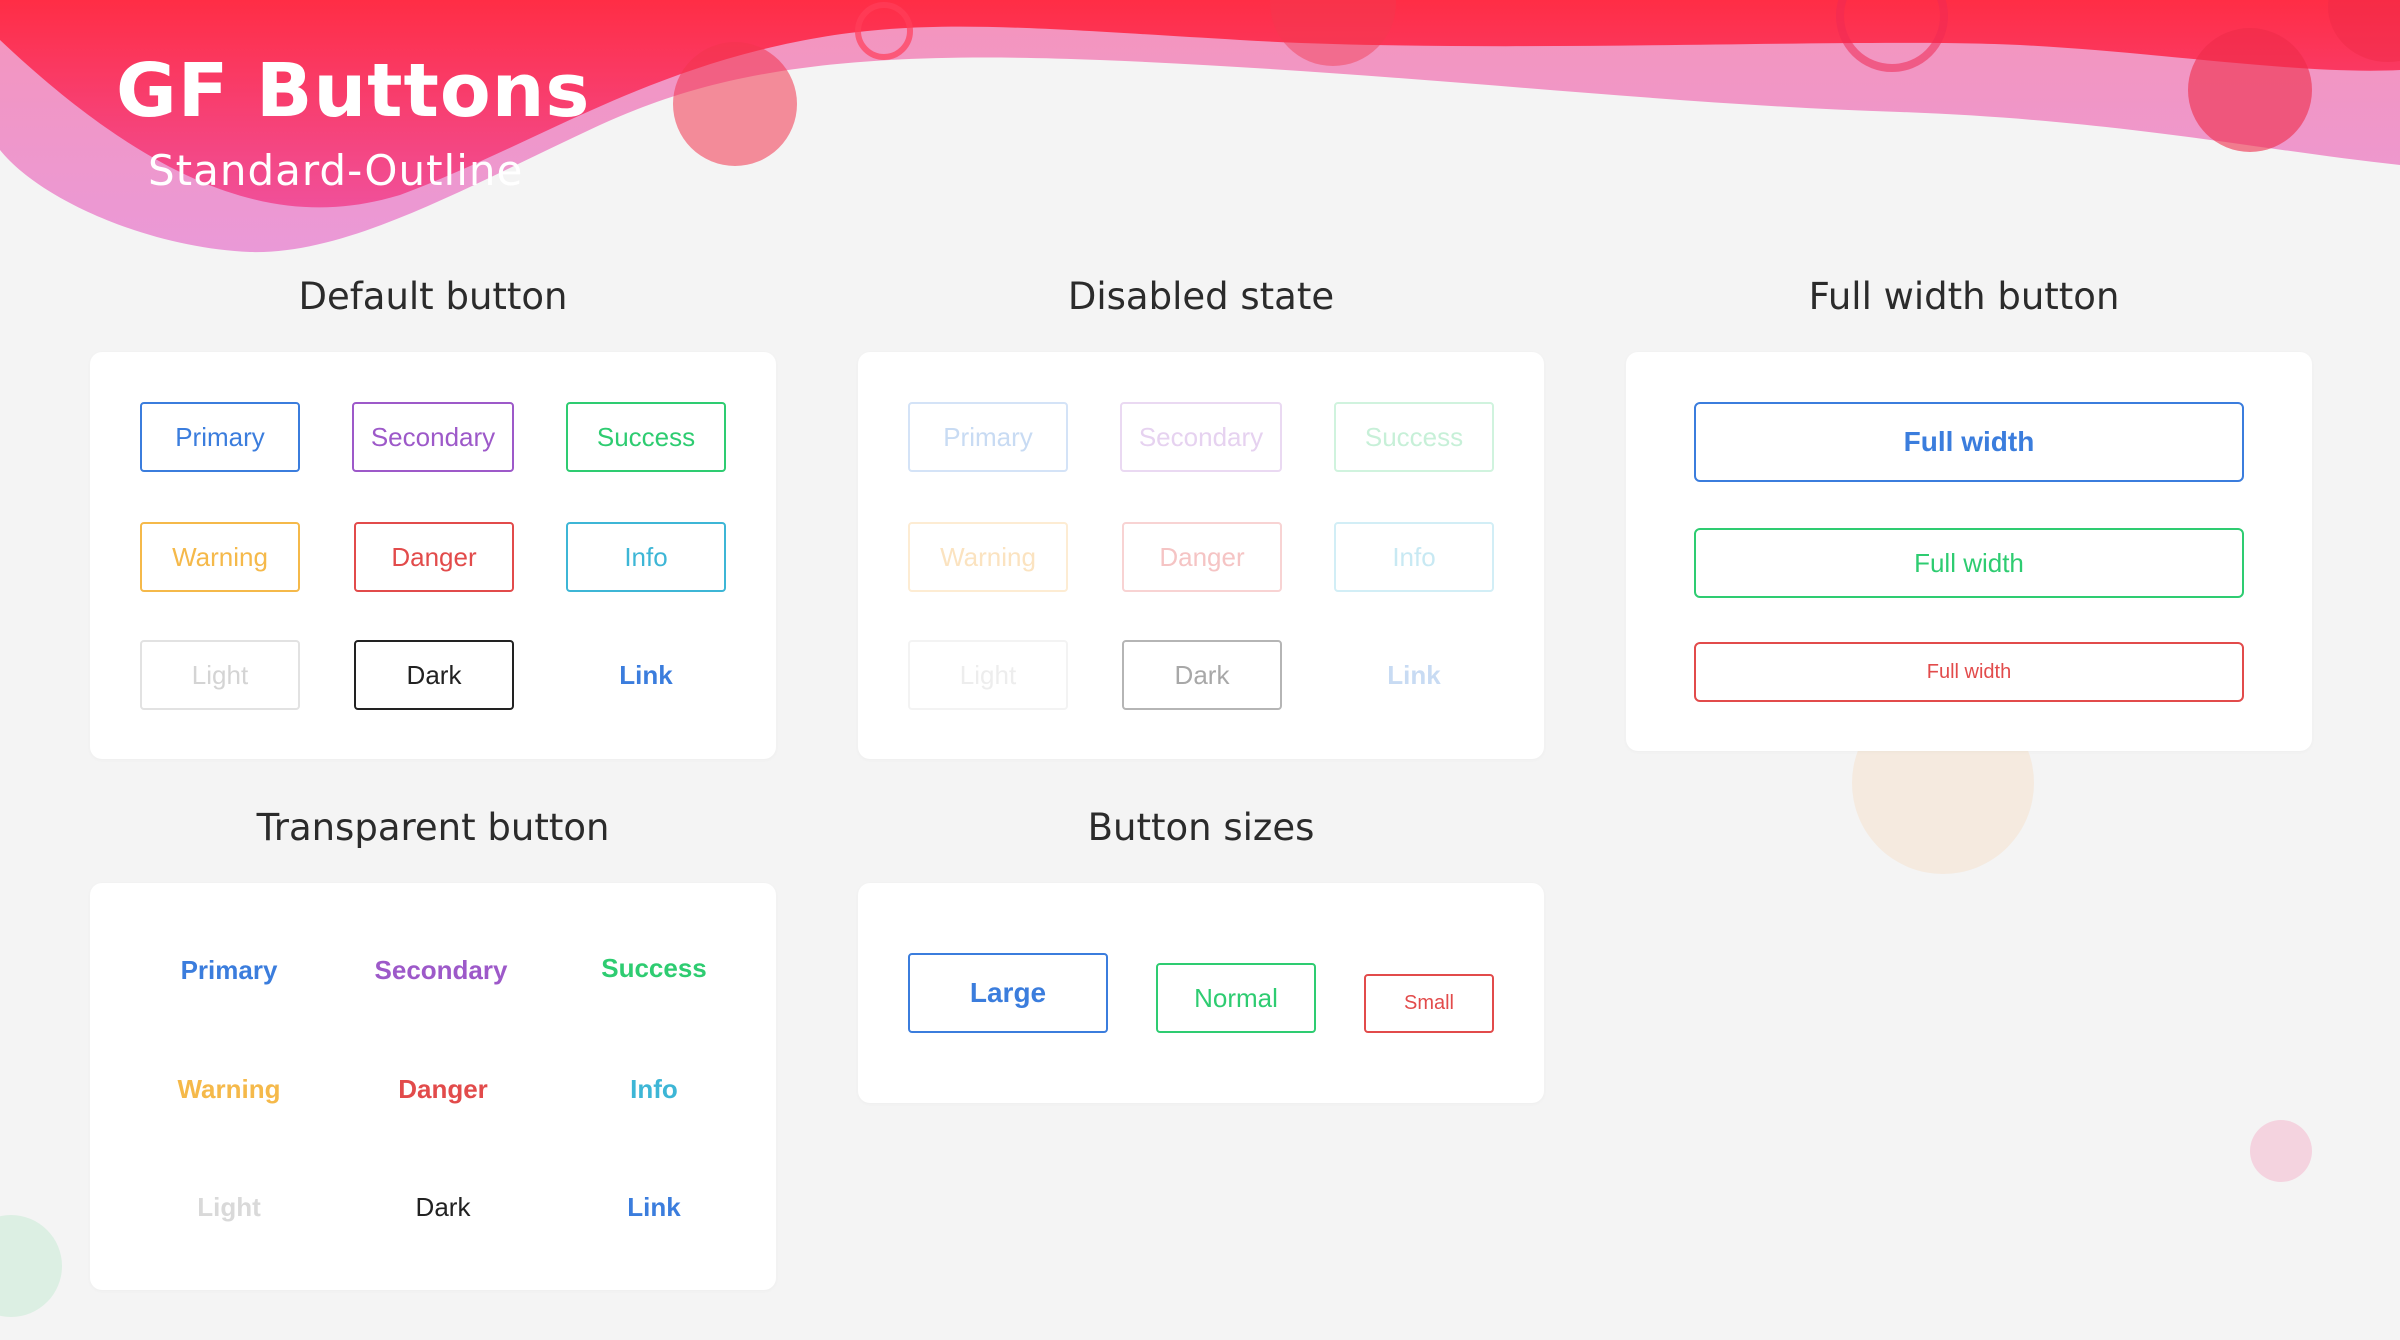  I want to click on transparent-dark-button: Dark, so click(443, 1207).